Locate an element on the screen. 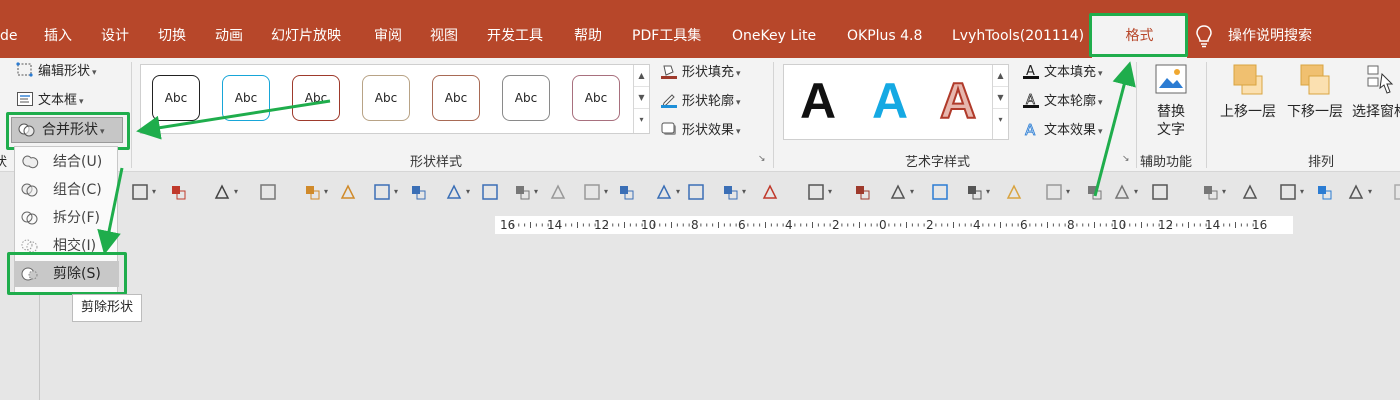 The width and height of the screenshot is (1400, 400). tab-design: 设计 is located at coordinates (115, 37).